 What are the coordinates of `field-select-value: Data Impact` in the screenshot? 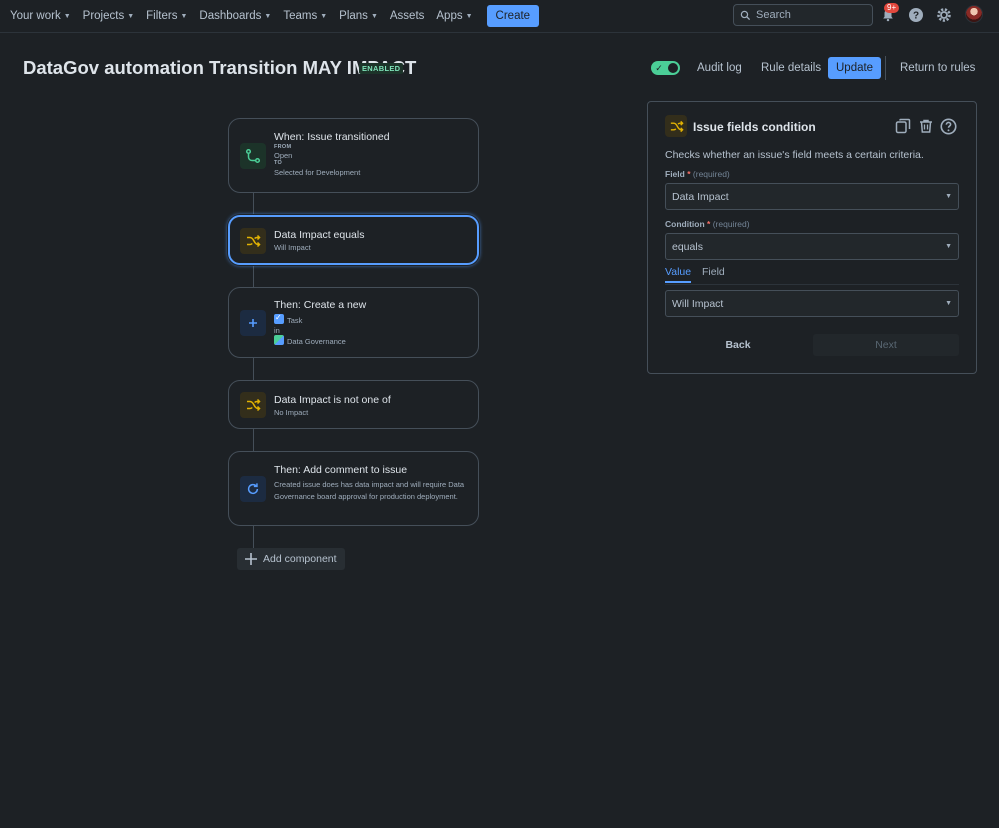 It's located at (700, 196).